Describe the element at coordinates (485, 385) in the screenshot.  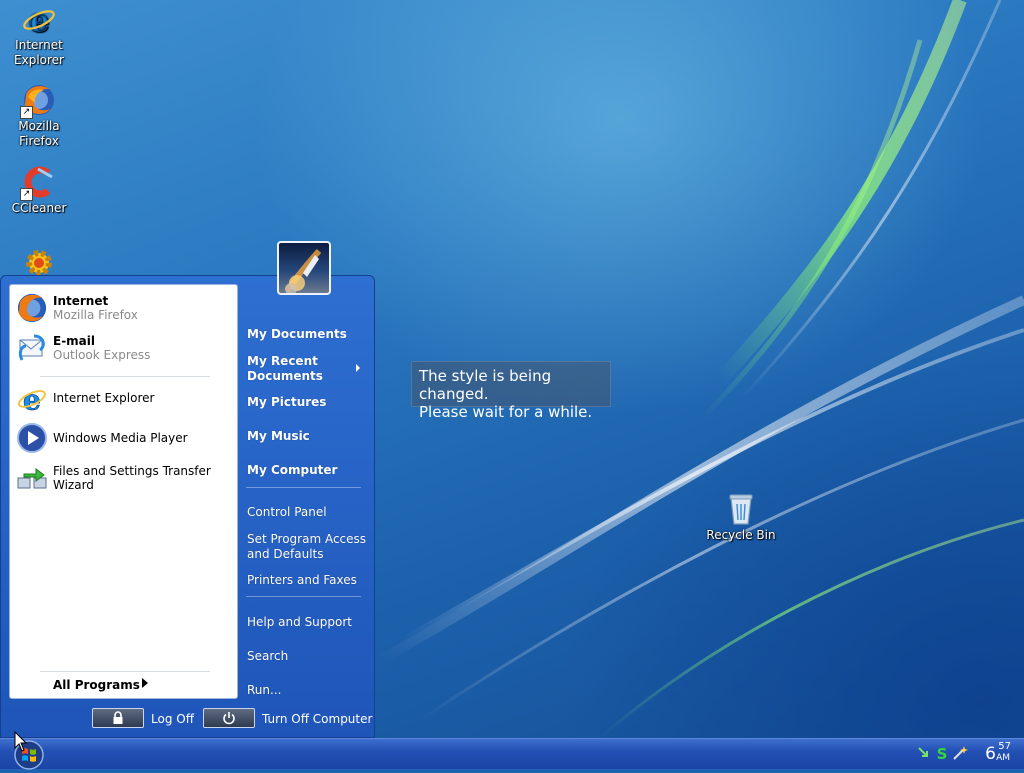
I see `notification-line: The style is being changed.` at that location.